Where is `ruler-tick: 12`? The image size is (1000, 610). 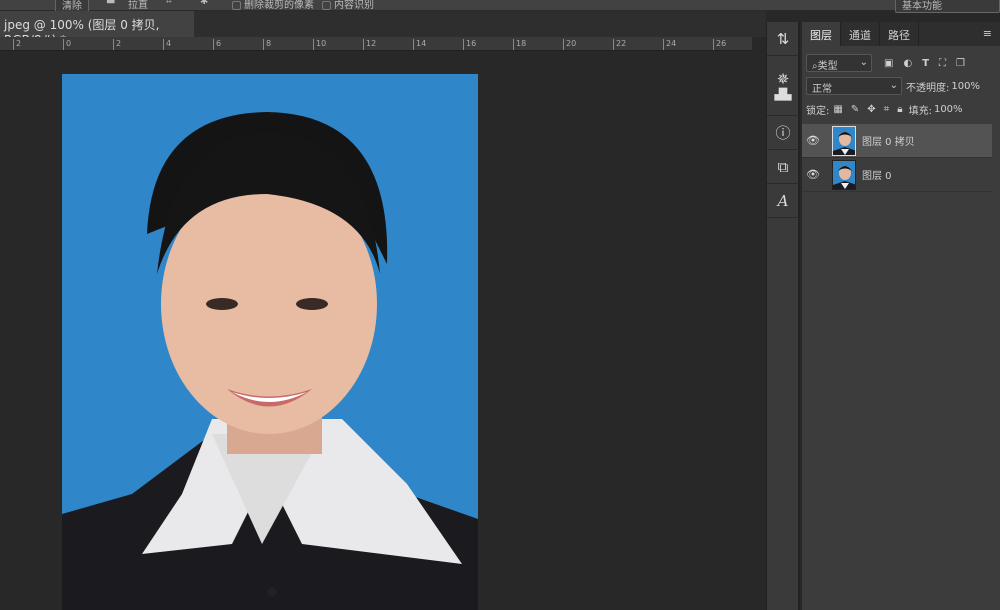
ruler-tick: 12 is located at coordinates (369, 44).